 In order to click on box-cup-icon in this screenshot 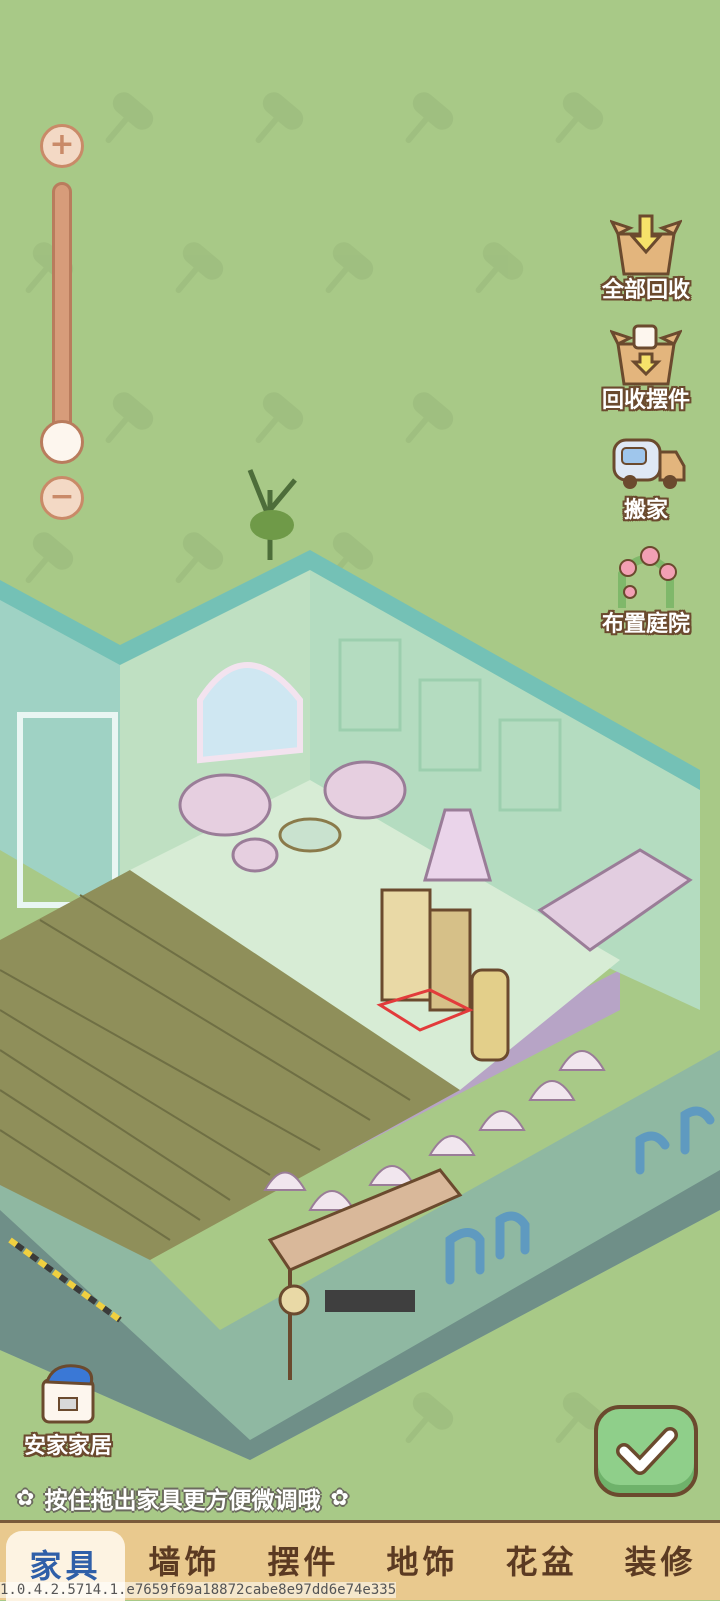, I will do `click(646, 354)`.